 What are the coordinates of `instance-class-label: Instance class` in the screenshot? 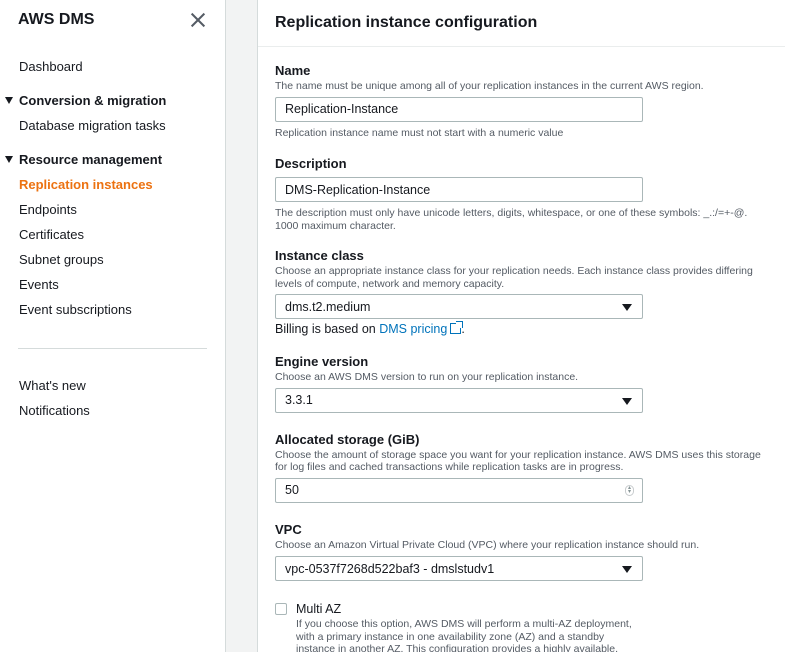 It's located at (319, 255).